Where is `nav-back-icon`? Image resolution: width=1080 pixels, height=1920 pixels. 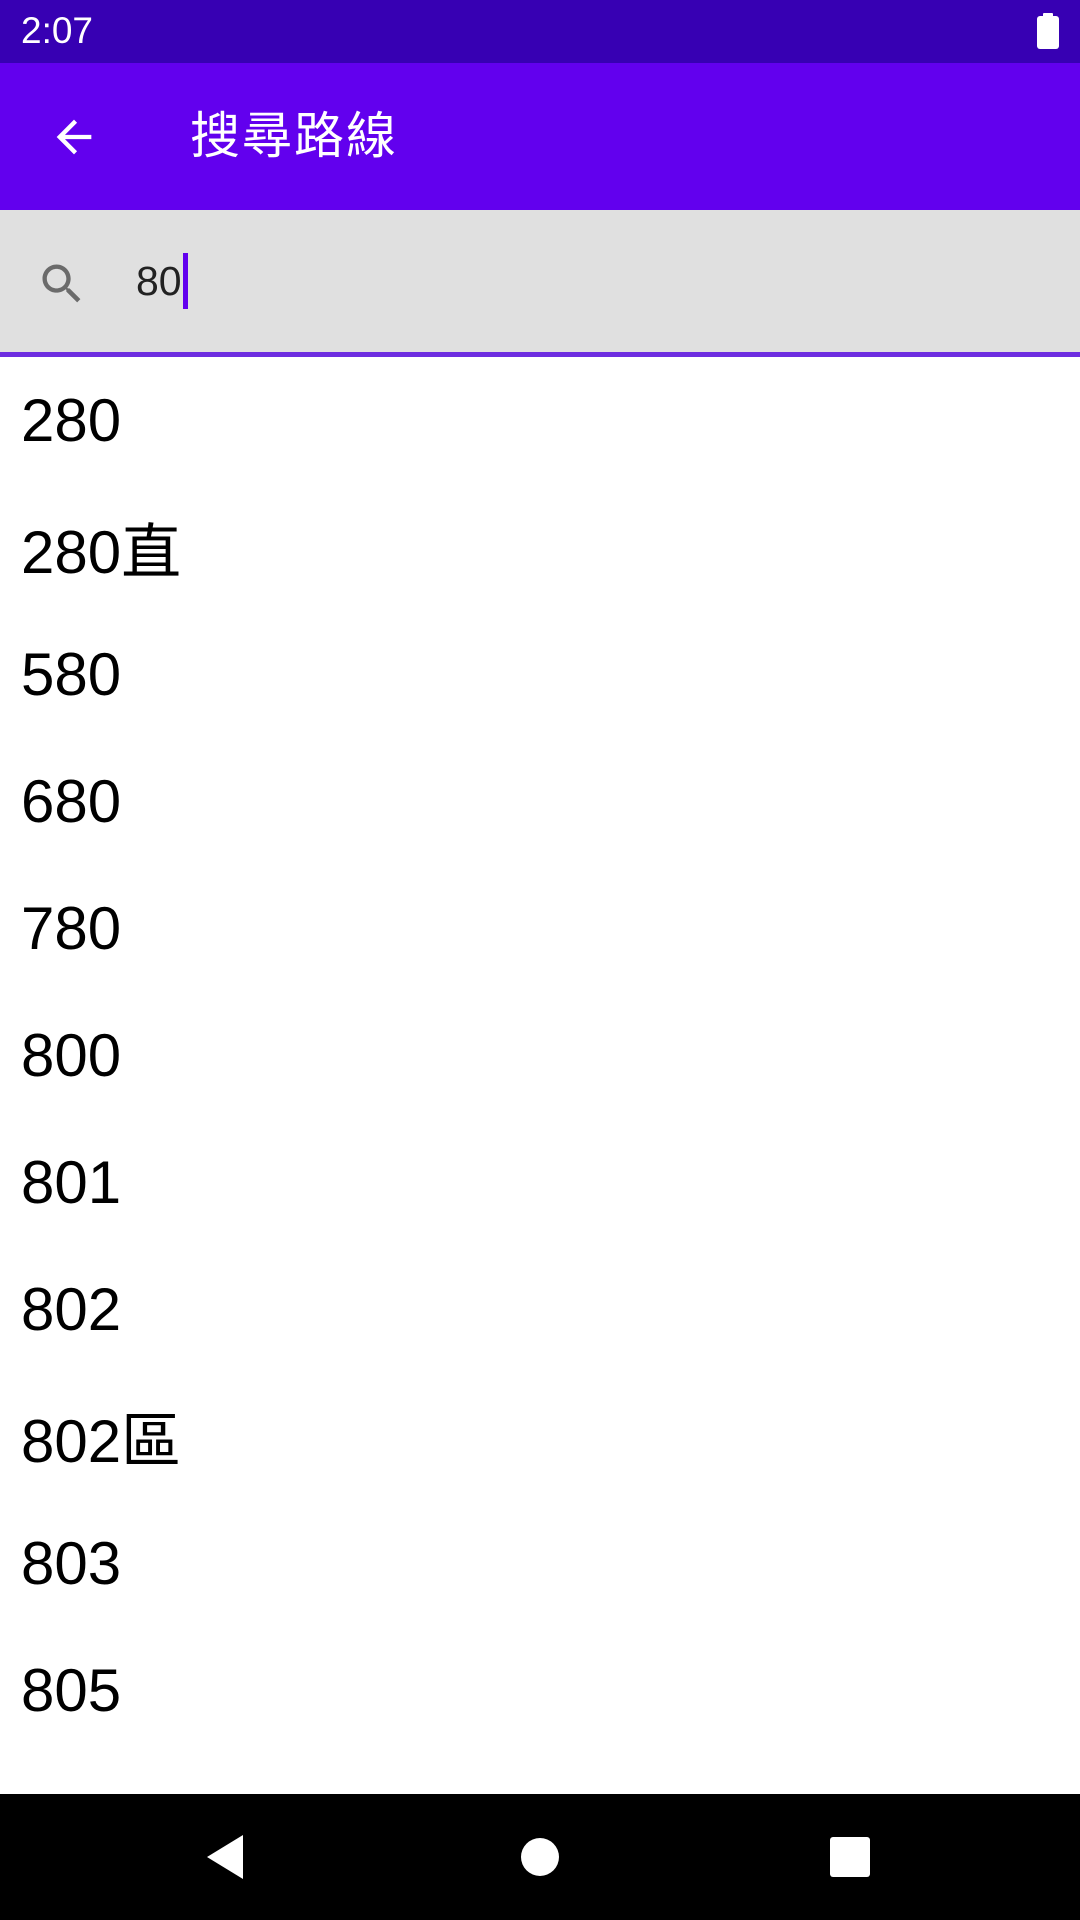 nav-back-icon is located at coordinates (225, 1857).